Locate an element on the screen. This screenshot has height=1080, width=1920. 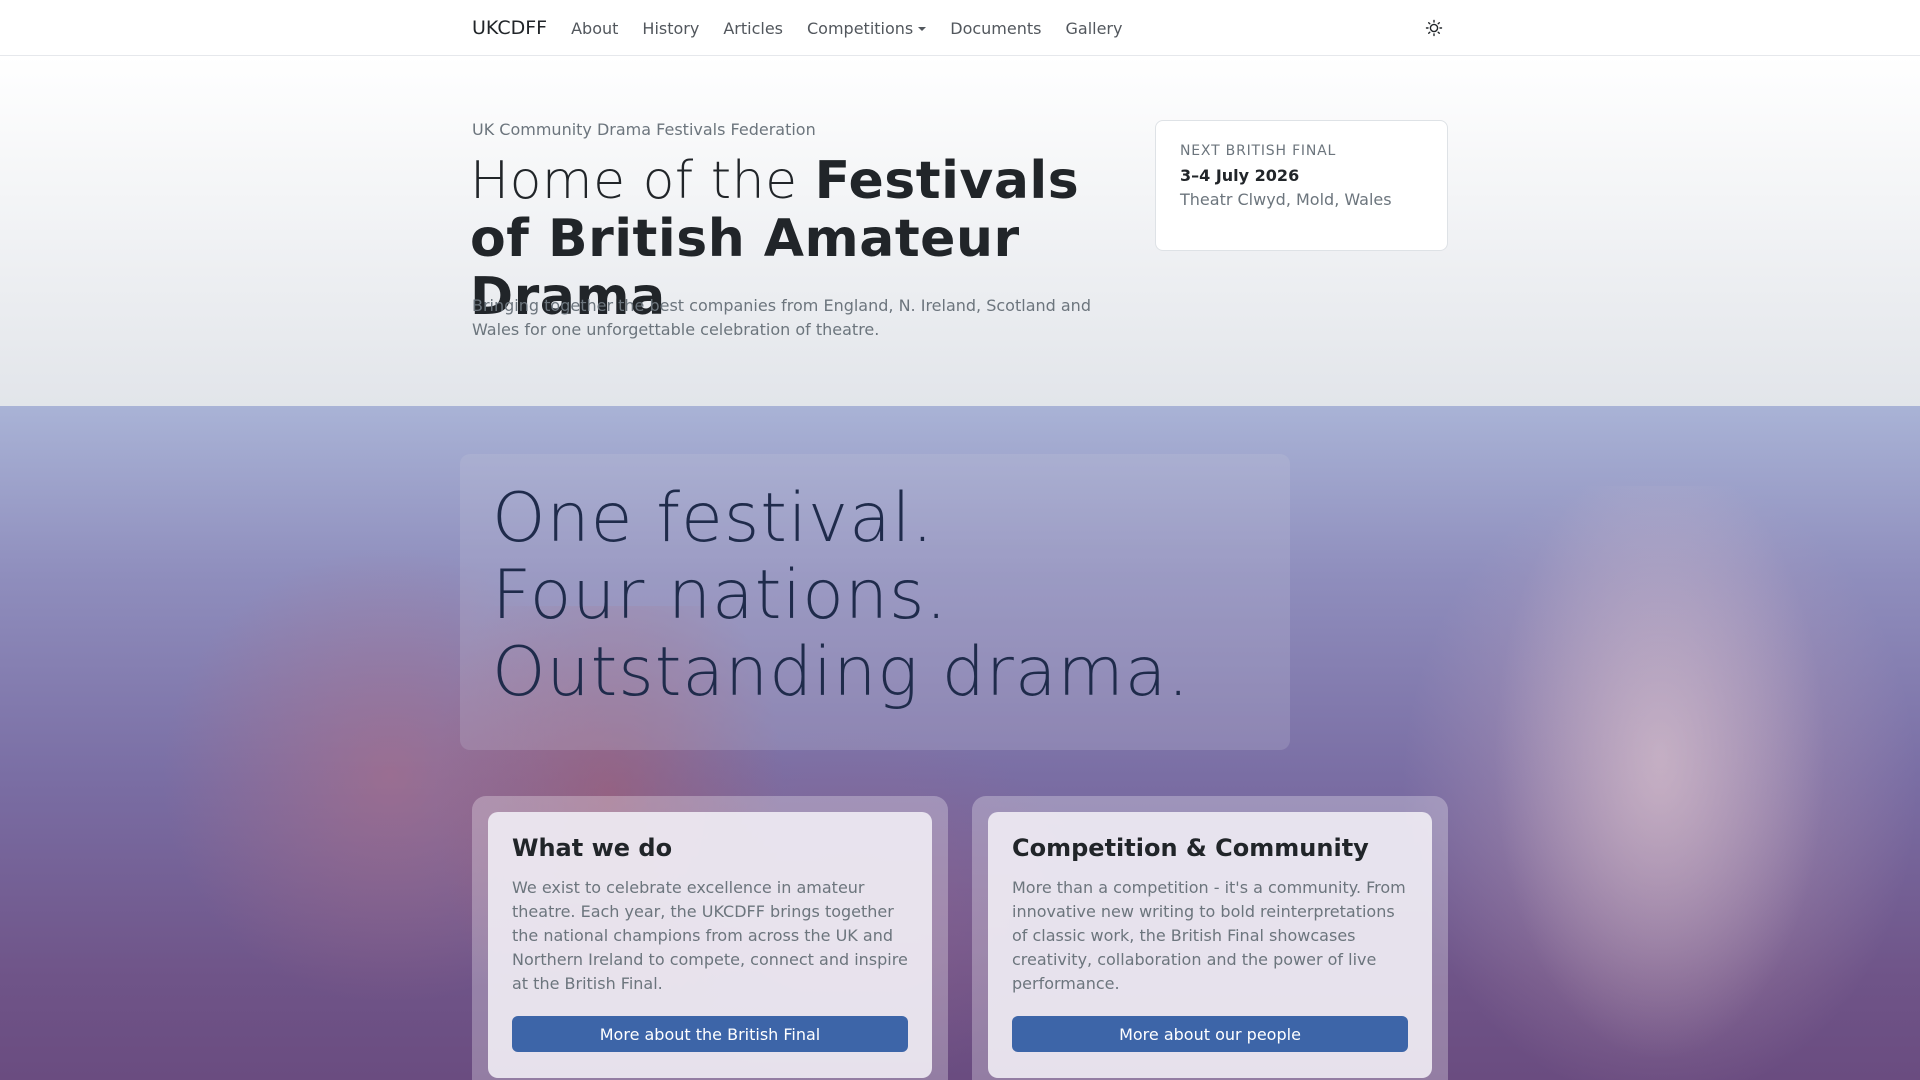
tagline-line: One festival. is located at coordinates (713, 518).